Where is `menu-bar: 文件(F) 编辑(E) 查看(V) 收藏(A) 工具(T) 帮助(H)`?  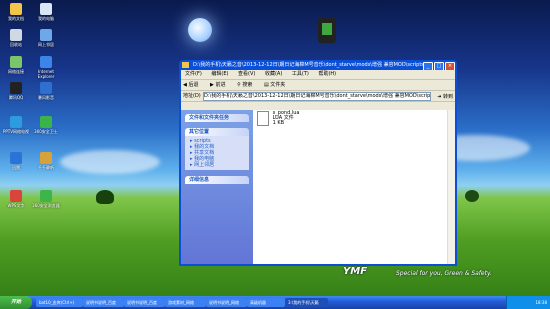
menu-bar: 文件(F) 编辑(E) 查看(V) 收藏(A) 工具(T) 帮助(H) is located at coordinates (318, 75).